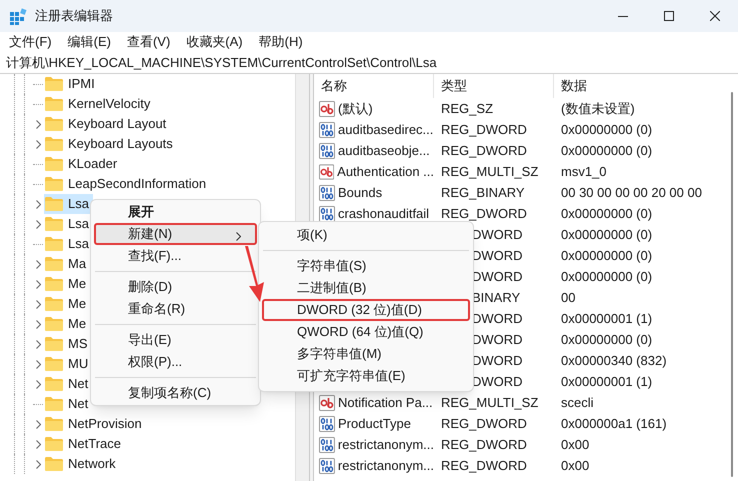 This screenshot has width=738, height=481. What do you see at coordinates (93, 164) in the screenshot?
I see `tree-label: KLoader` at bounding box center [93, 164].